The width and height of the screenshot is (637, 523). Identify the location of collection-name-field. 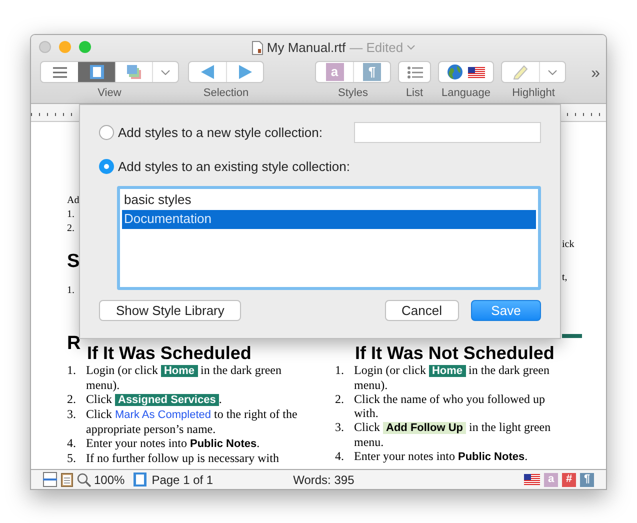
(447, 132).